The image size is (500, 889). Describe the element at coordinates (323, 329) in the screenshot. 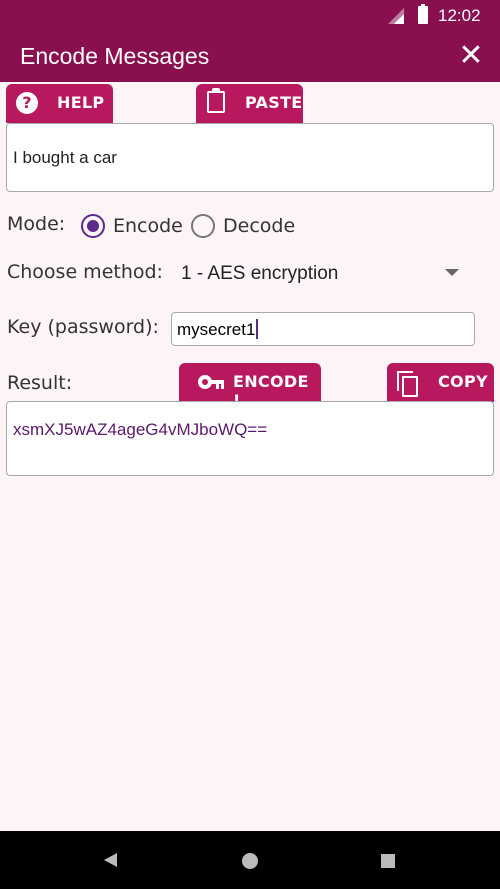

I see `key-input: mysecret1` at that location.